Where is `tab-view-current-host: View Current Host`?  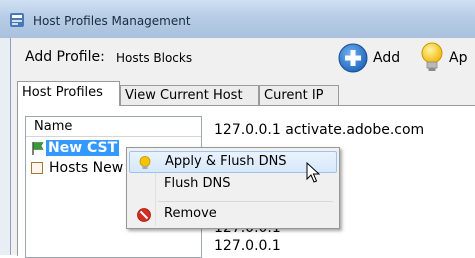
tab-view-current-host: View Current Host is located at coordinates (189, 95).